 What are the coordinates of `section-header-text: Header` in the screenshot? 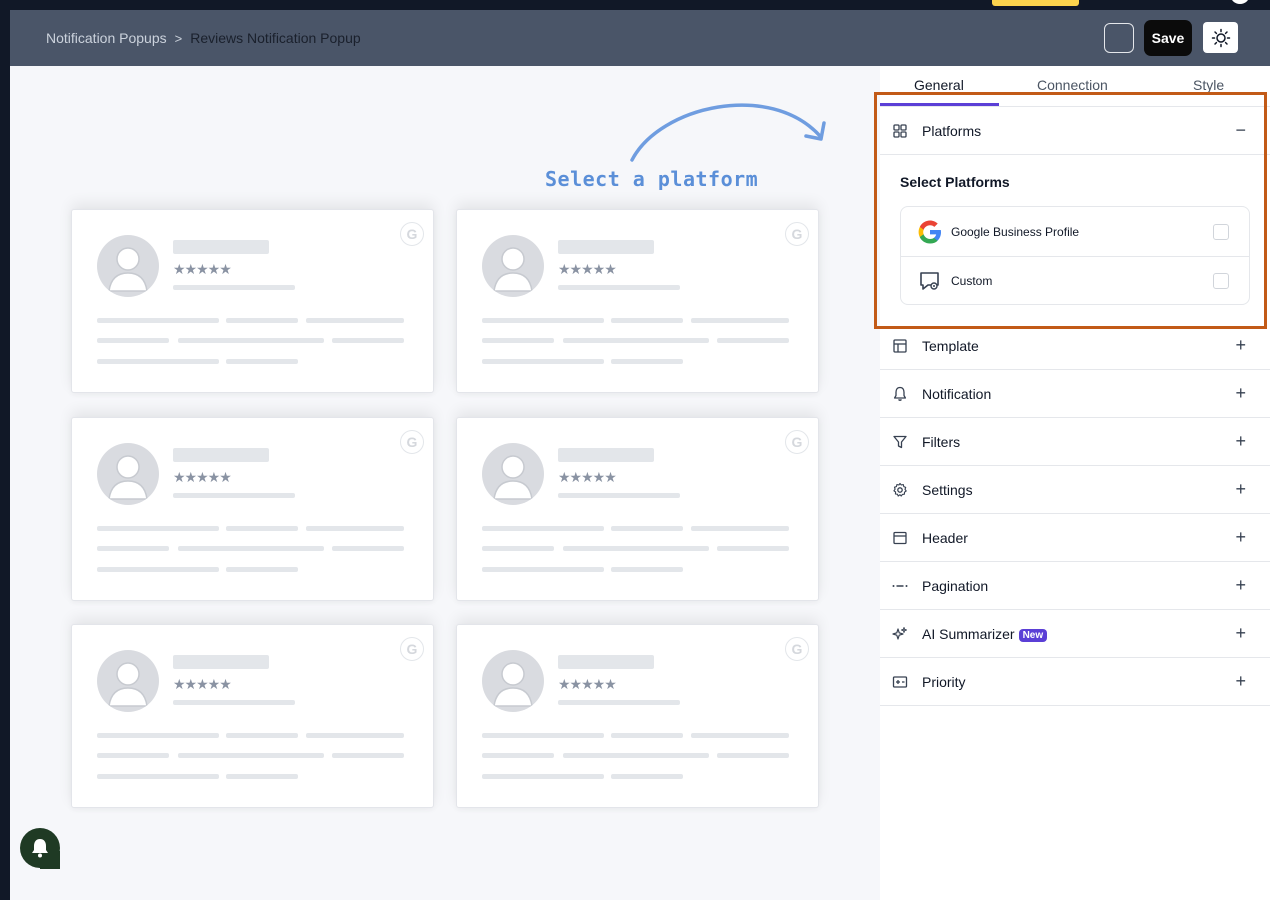 It's located at (945, 537).